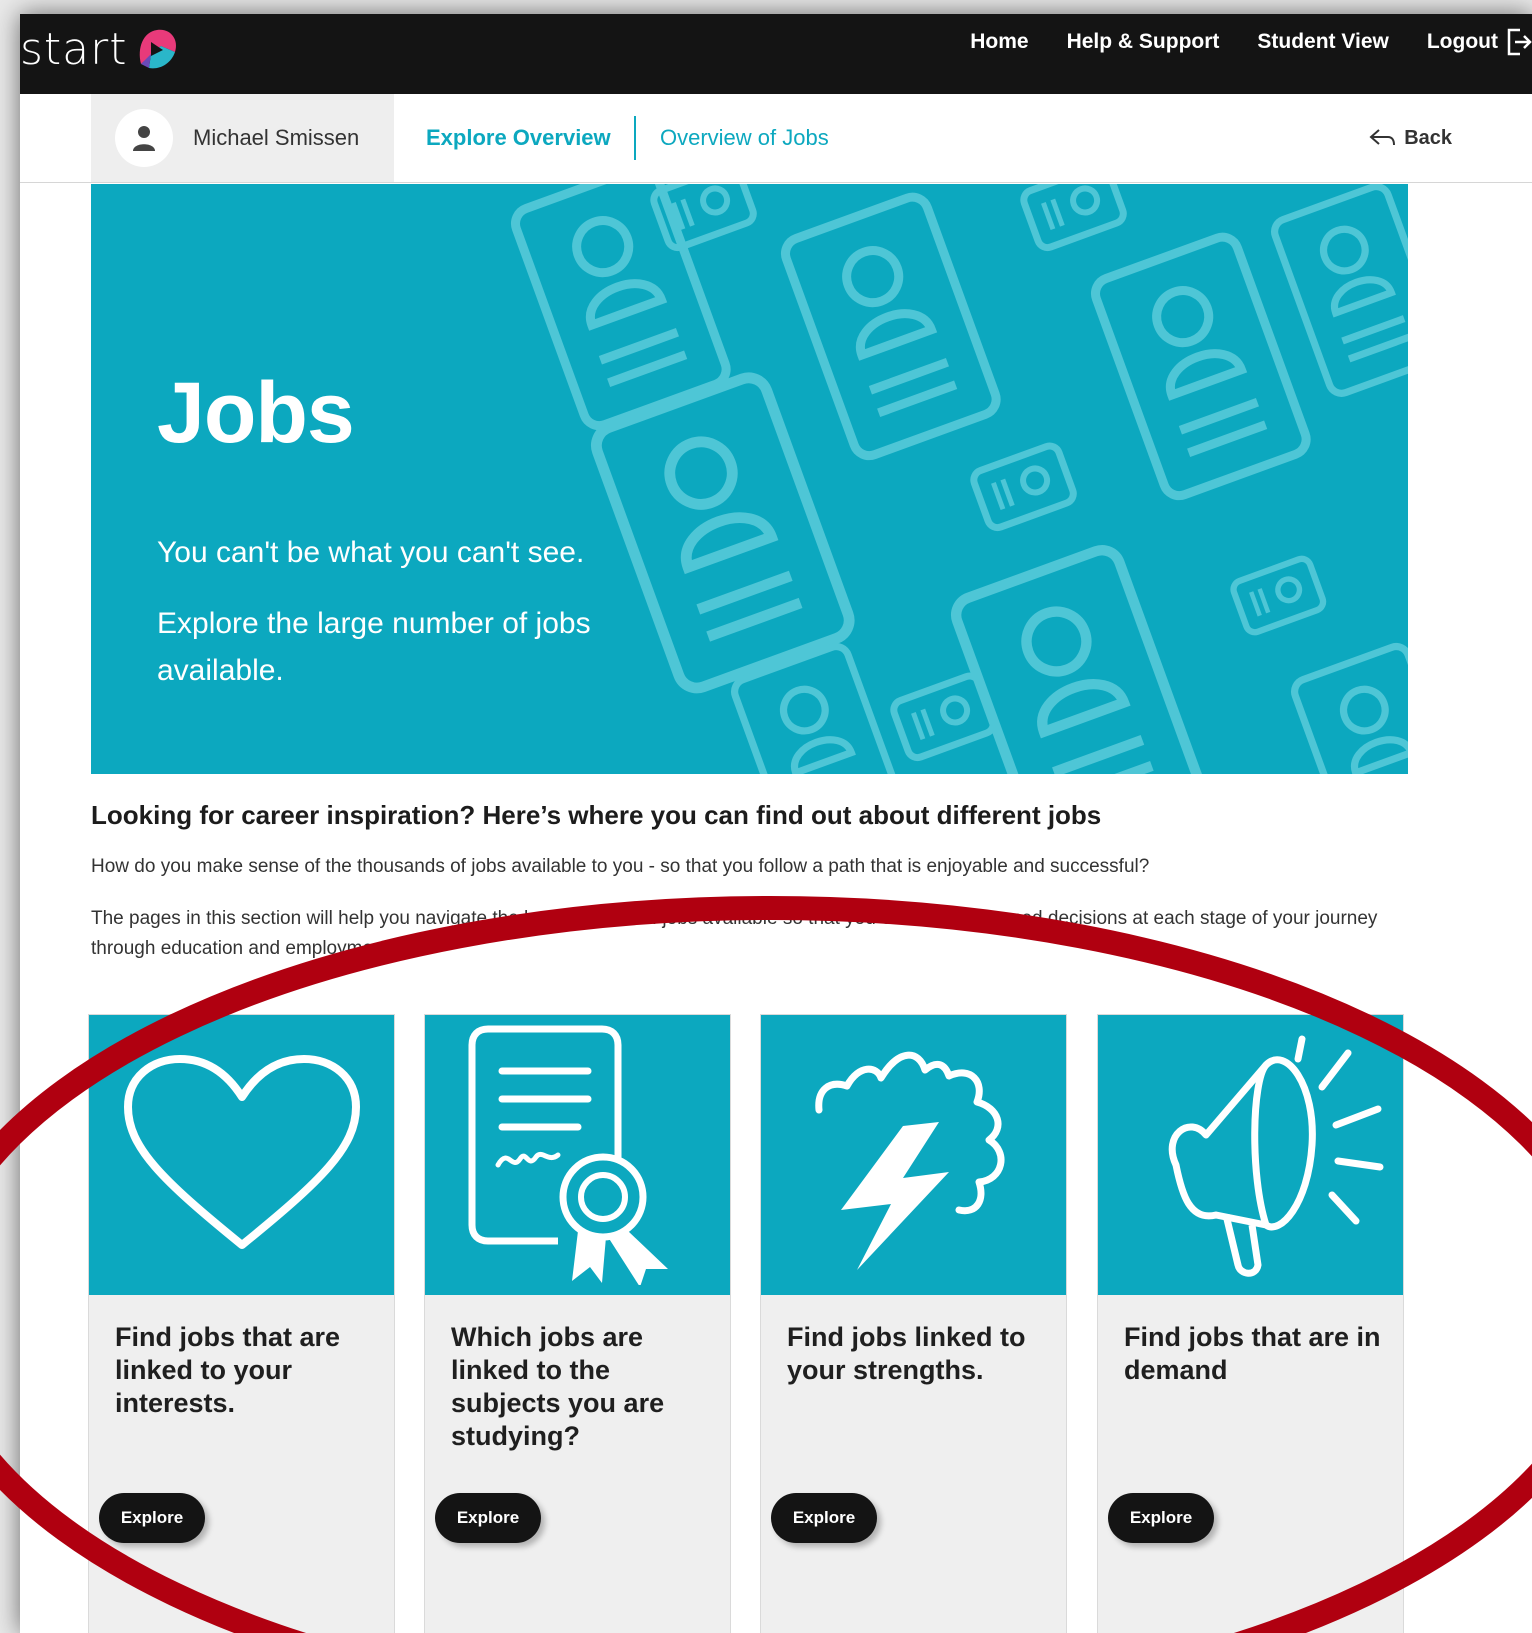 This screenshot has width=1532, height=1633. I want to click on nav-student-view: Student View, so click(1322, 42).